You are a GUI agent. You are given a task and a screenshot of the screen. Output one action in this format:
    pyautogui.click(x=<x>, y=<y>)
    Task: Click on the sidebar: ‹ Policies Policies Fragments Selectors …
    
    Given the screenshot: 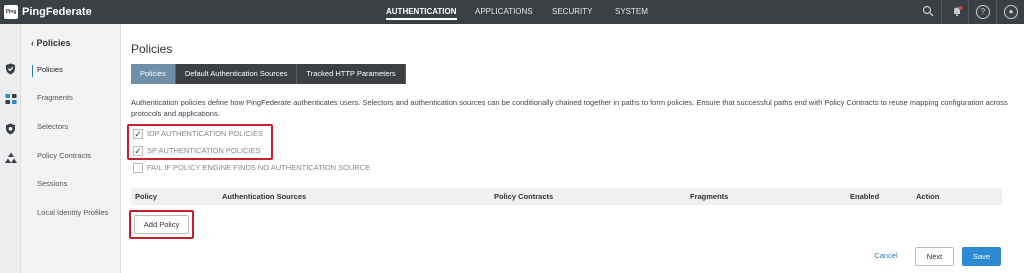 What is the action you would take?
    pyautogui.click(x=71, y=148)
    